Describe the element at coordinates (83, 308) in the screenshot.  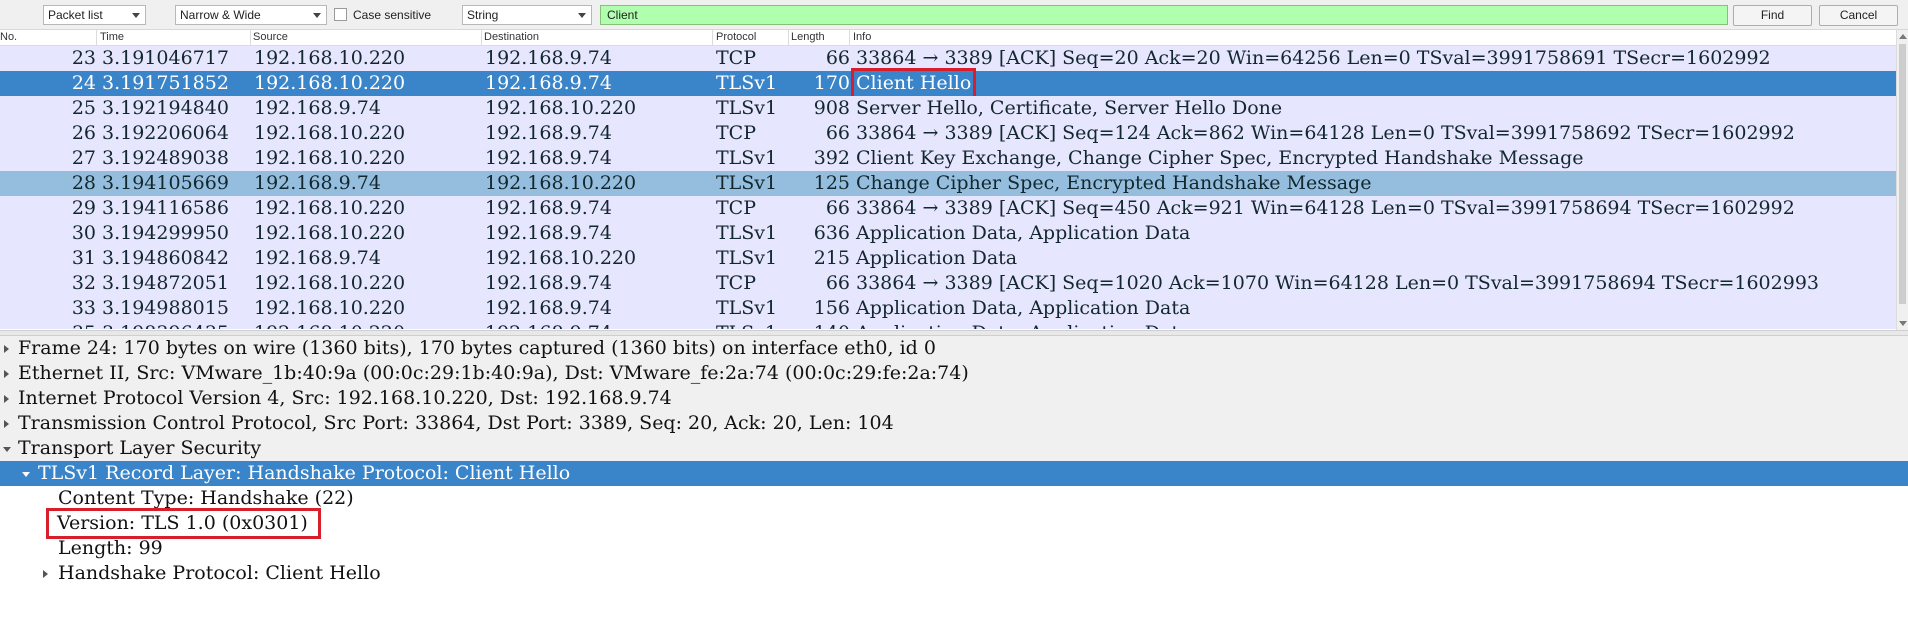
I see `packet-no: 33` at that location.